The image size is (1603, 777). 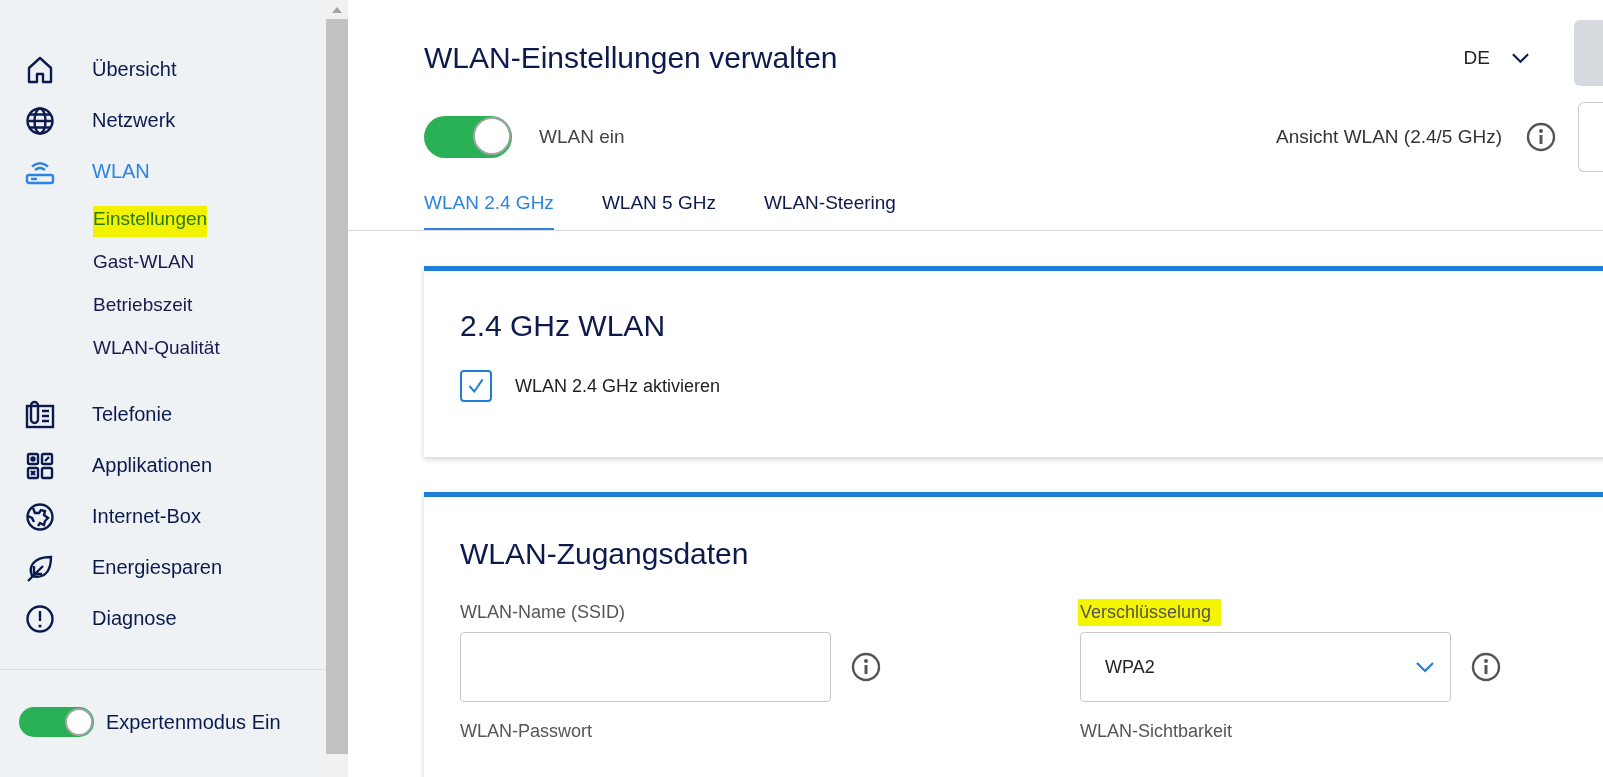 I want to click on nav-item: Applikationen, so click(x=106, y=465).